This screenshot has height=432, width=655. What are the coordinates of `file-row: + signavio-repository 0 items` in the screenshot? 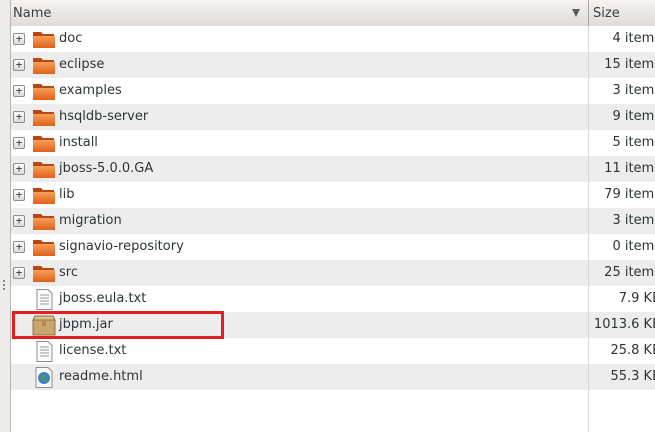 It's located at (333, 247).